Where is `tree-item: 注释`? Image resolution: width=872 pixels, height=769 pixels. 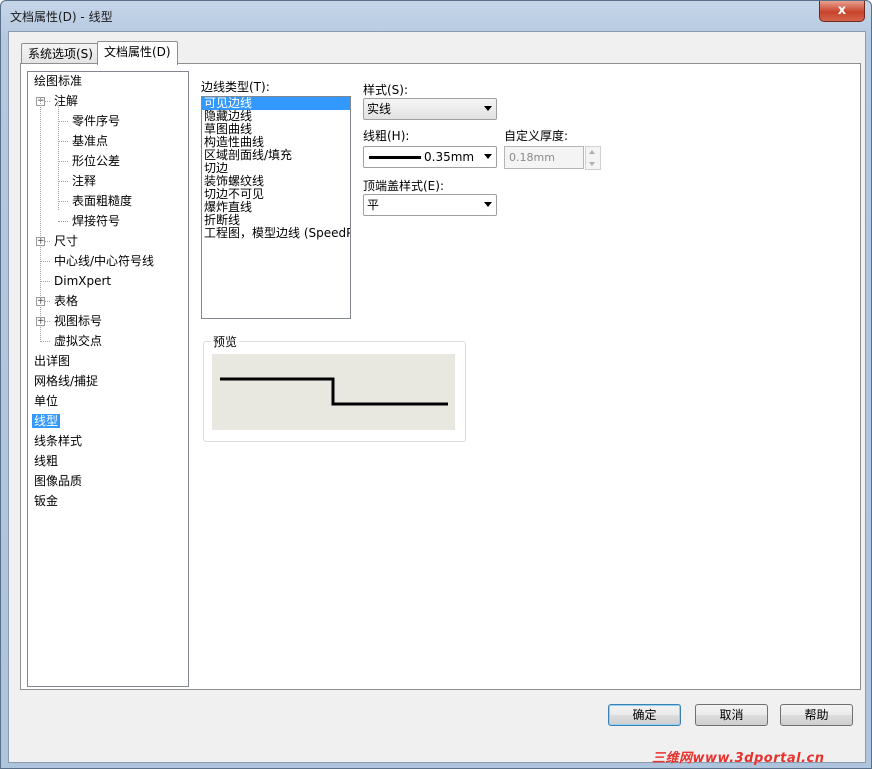 tree-item: 注释 is located at coordinates (84, 181).